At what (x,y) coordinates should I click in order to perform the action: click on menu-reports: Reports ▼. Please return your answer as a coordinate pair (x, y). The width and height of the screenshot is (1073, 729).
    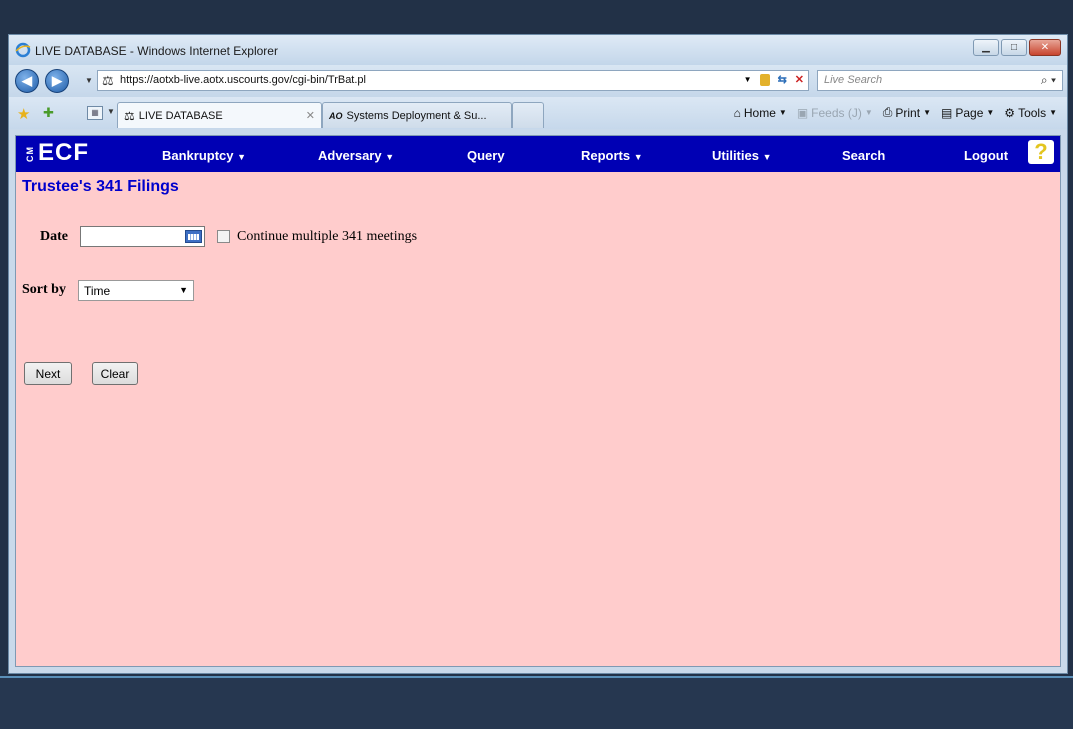
    Looking at the image, I should click on (612, 155).